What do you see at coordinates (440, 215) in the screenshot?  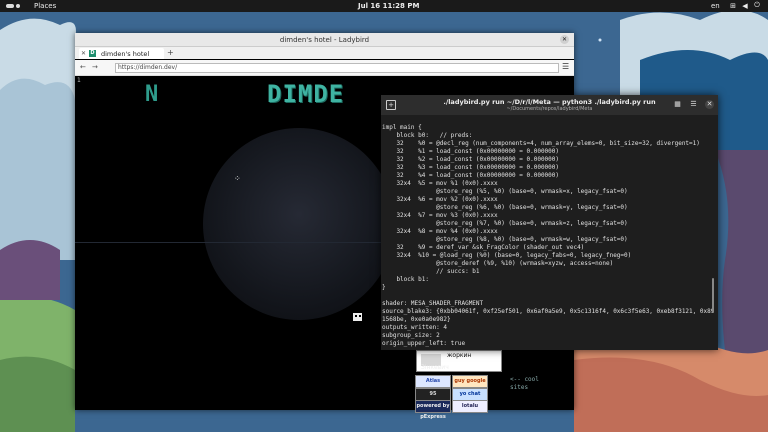 I see `terminal-line: 32x4 %7 = mov %3 (0x0).xxxx` at bounding box center [440, 215].